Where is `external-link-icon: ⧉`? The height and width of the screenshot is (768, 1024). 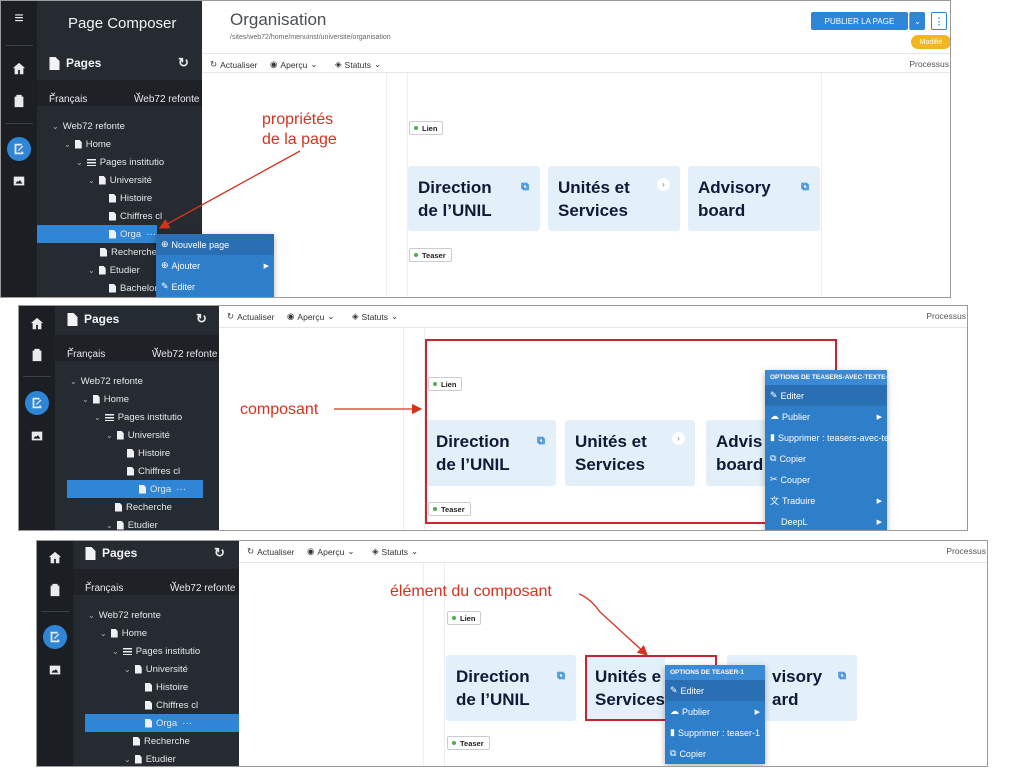
external-link-icon: ⧉ is located at coordinates (561, 676).